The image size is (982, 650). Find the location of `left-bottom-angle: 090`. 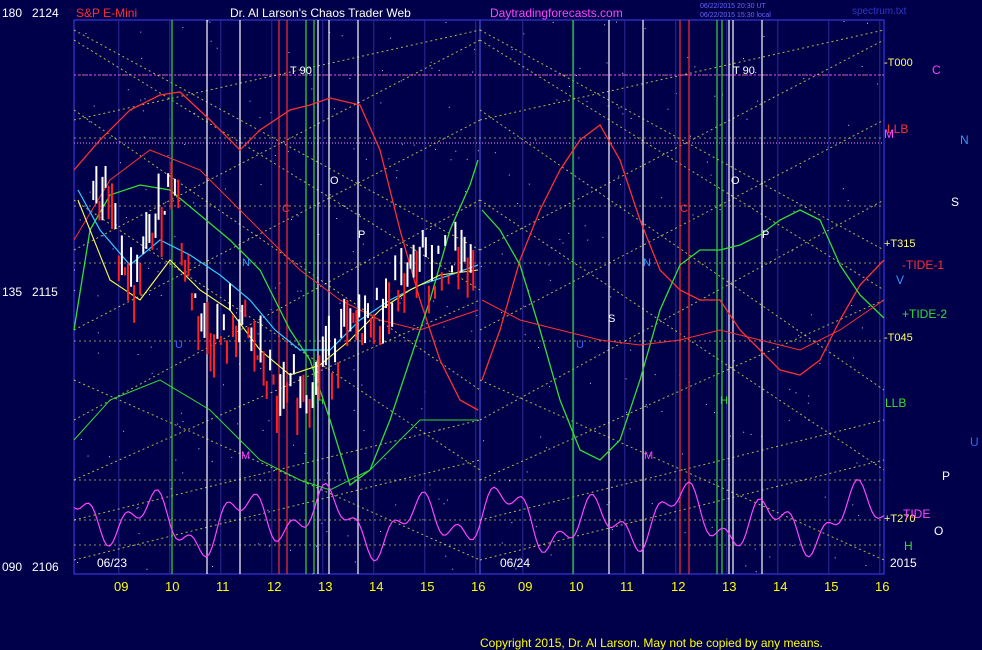

left-bottom-angle: 090 is located at coordinates (12, 567).